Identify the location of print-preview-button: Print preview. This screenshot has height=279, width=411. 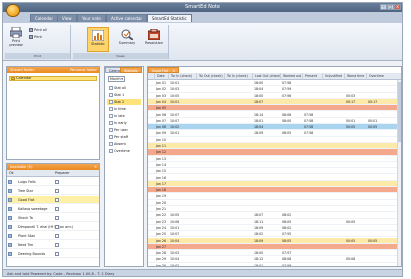
(16, 37).